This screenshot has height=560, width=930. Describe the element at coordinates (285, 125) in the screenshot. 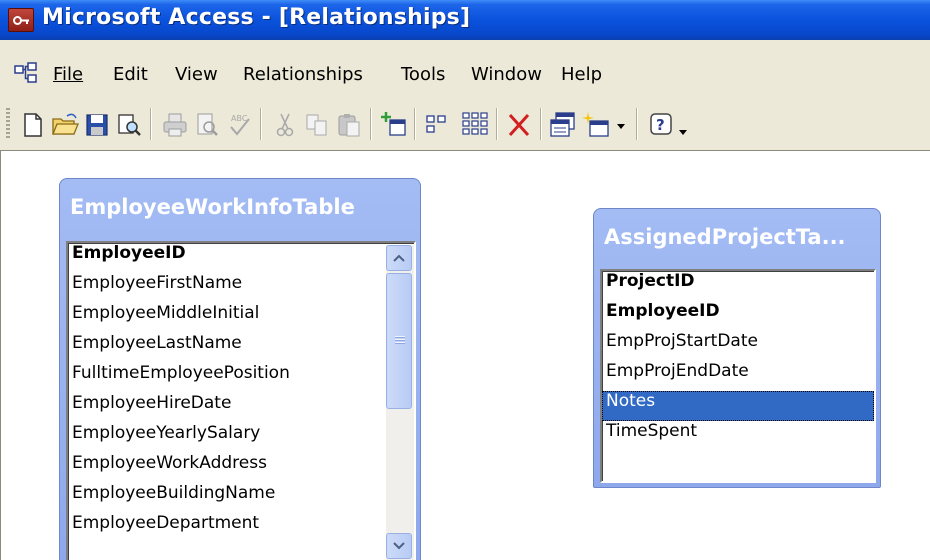

I see `cut-icon` at that location.